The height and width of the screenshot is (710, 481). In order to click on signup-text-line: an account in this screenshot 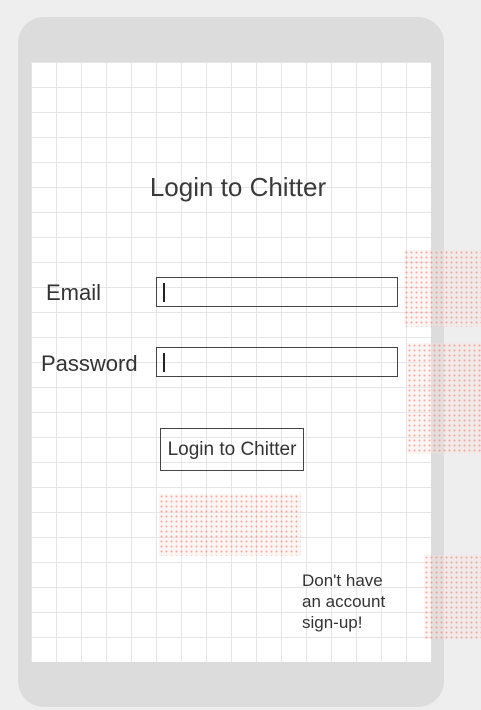, I will do `click(344, 601)`.